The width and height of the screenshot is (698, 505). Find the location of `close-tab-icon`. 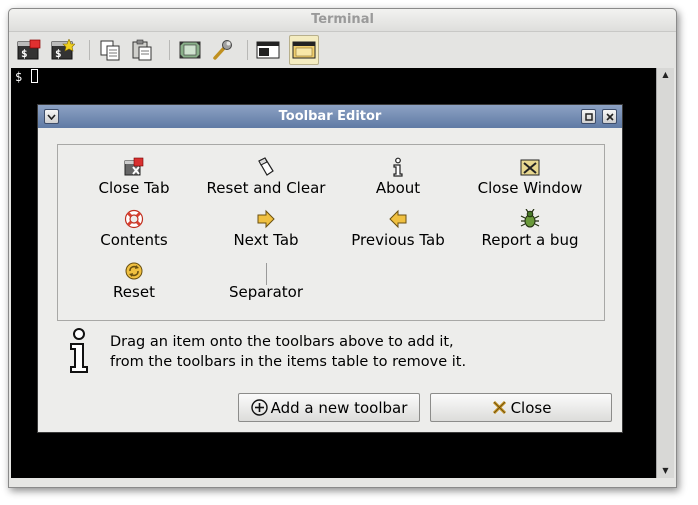

close-tab-icon is located at coordinates (134, 166).